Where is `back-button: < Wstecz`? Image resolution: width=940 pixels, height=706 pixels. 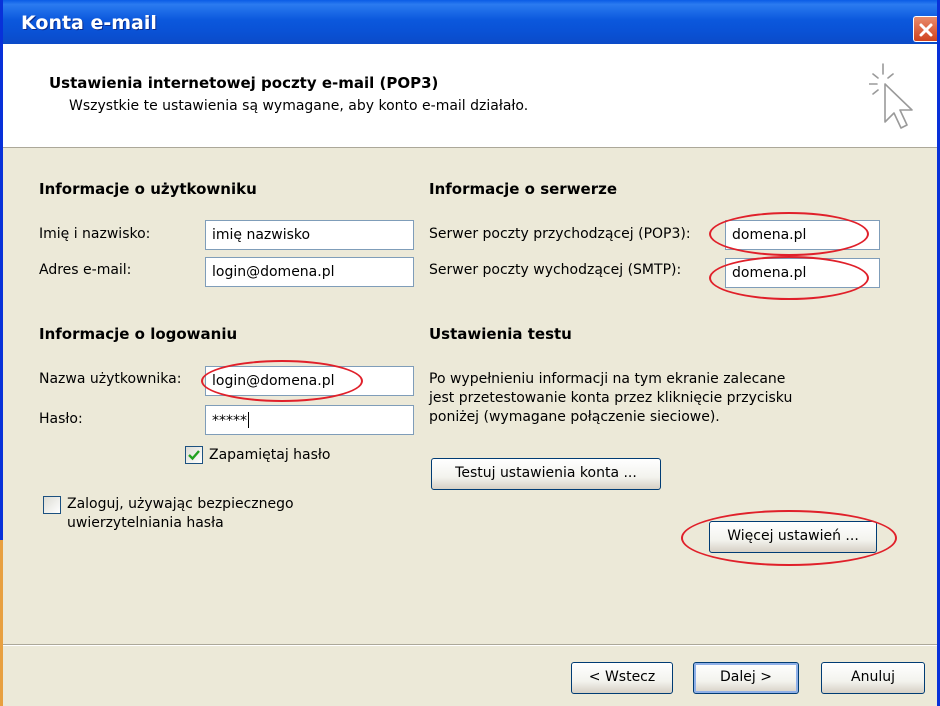
back-button: < Wstecz is located at coordinates (622, 678).